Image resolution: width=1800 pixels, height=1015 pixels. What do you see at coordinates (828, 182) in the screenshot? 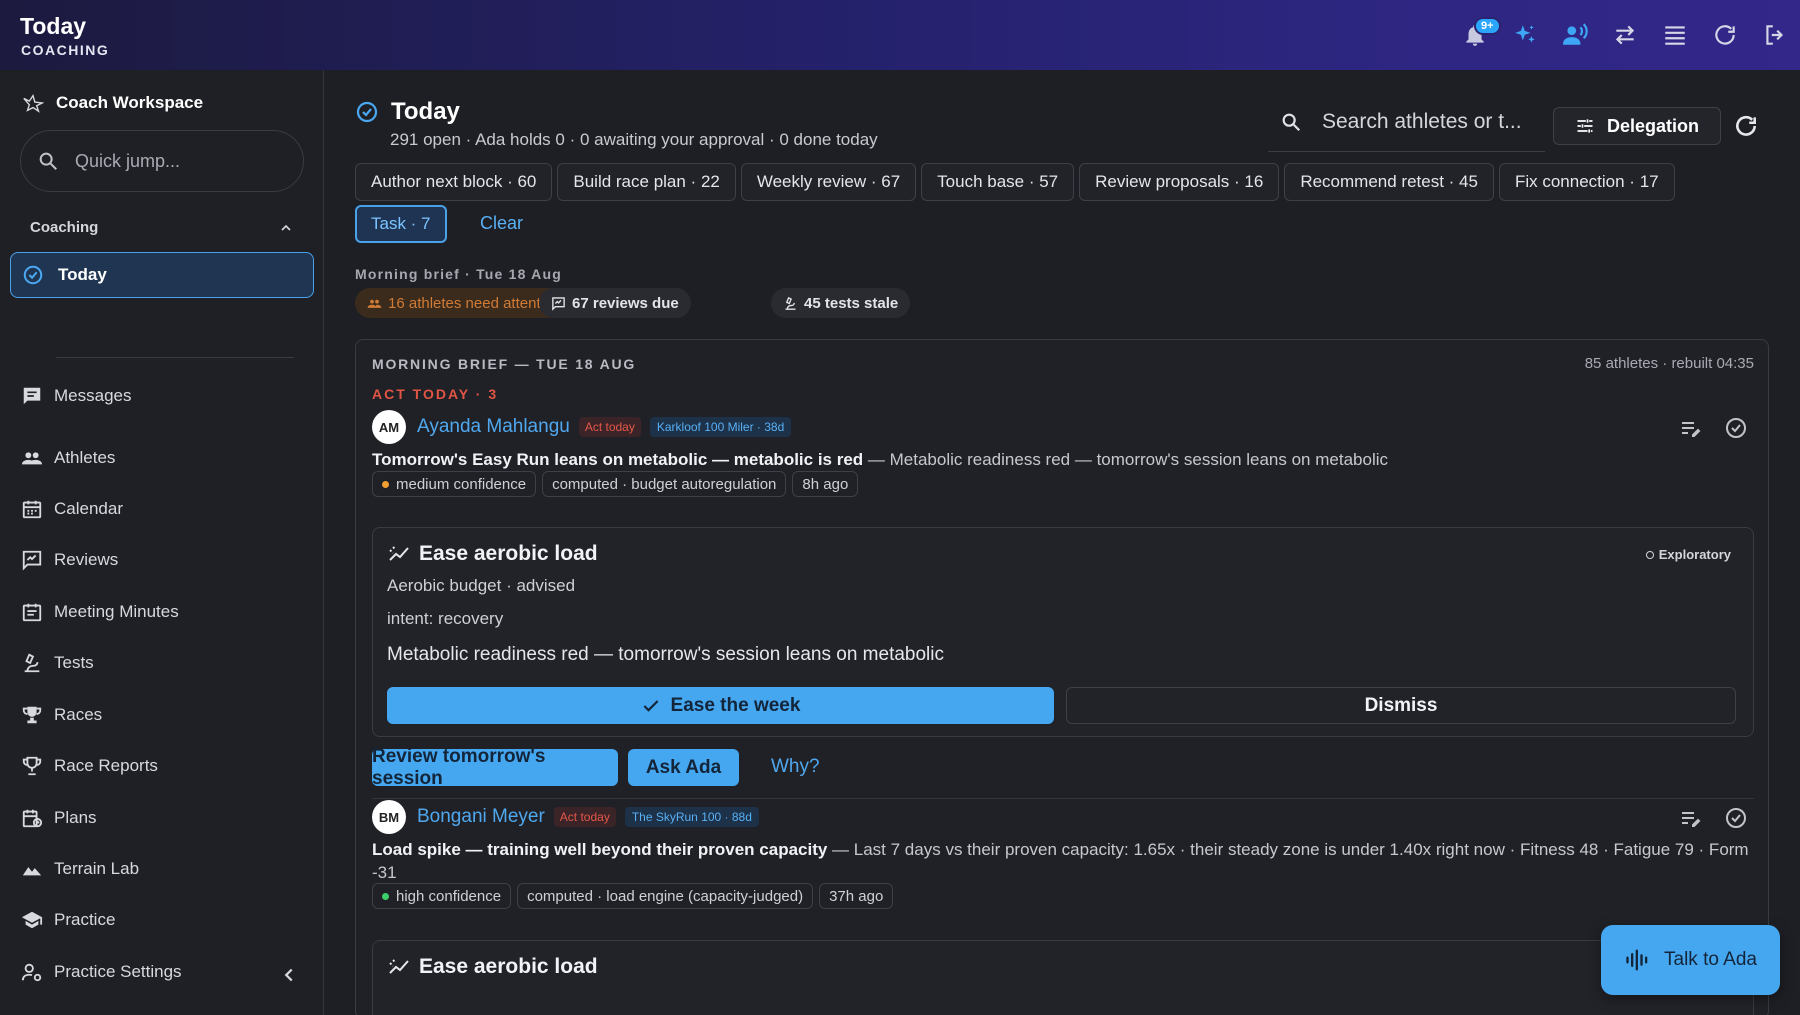
I see `filter-chip: Weekly review · 67` at bounding box center [828, 182].